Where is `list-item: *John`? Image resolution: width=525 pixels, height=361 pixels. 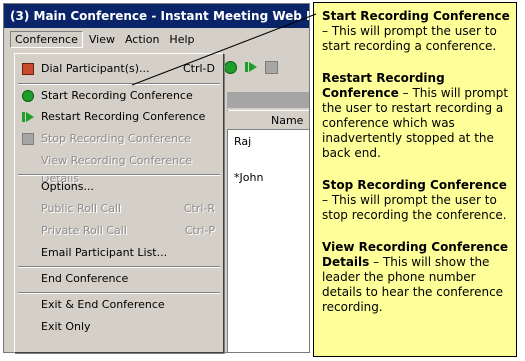
list-item: *John is located at coordinates (248, 177).